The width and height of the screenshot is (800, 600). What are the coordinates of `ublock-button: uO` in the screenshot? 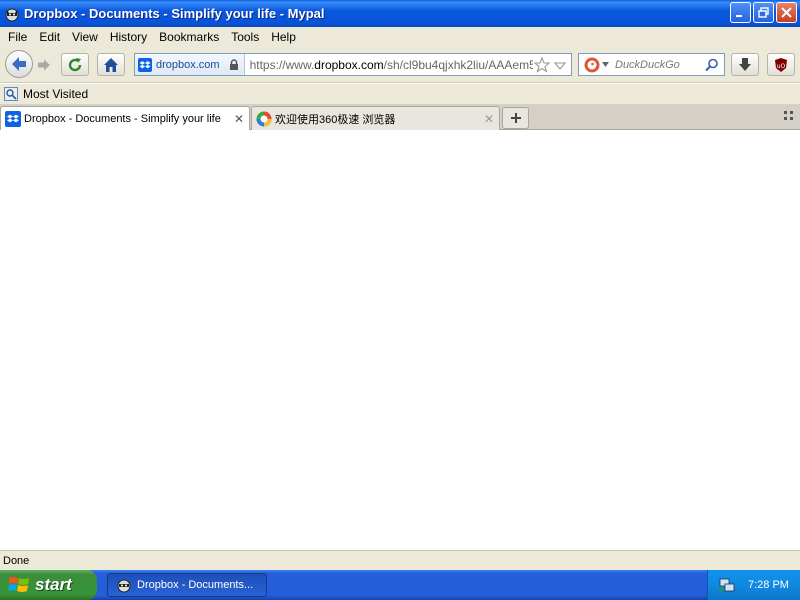 It's located at (781, 64).